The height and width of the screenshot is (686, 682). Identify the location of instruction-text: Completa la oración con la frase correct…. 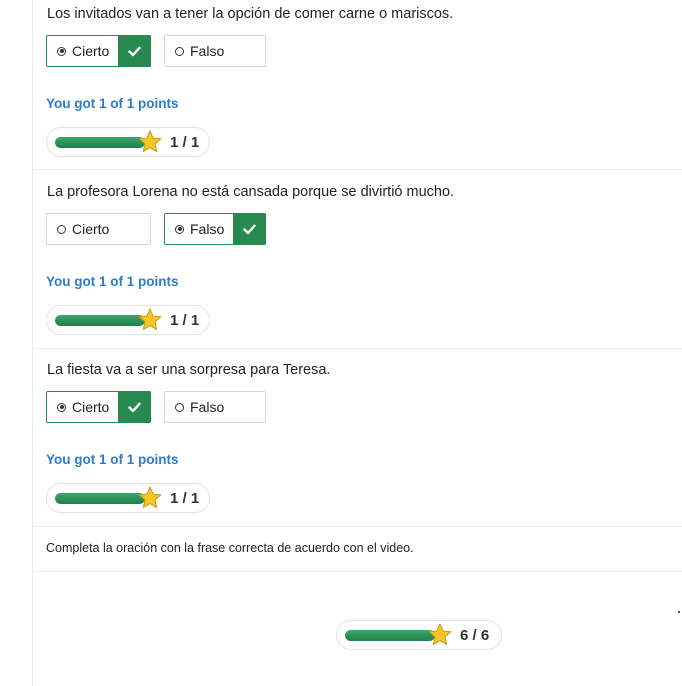
(230, 548).